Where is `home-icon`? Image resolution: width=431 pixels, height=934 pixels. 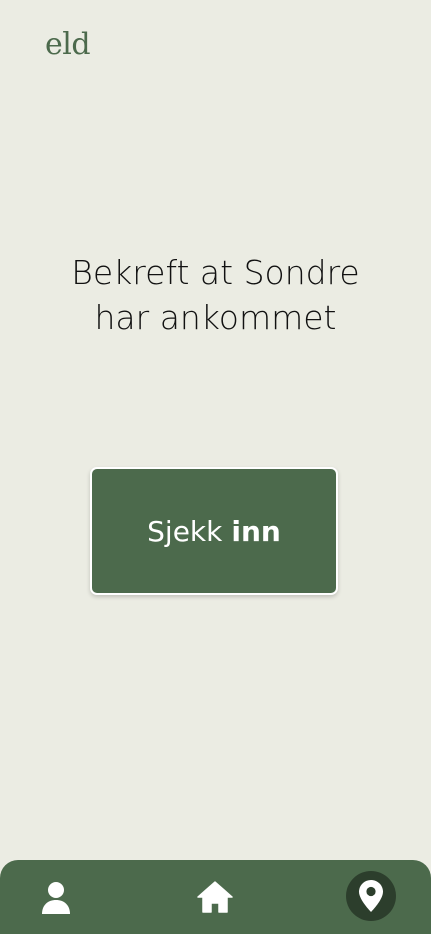 home-icon is located at coordinates (215, 897).